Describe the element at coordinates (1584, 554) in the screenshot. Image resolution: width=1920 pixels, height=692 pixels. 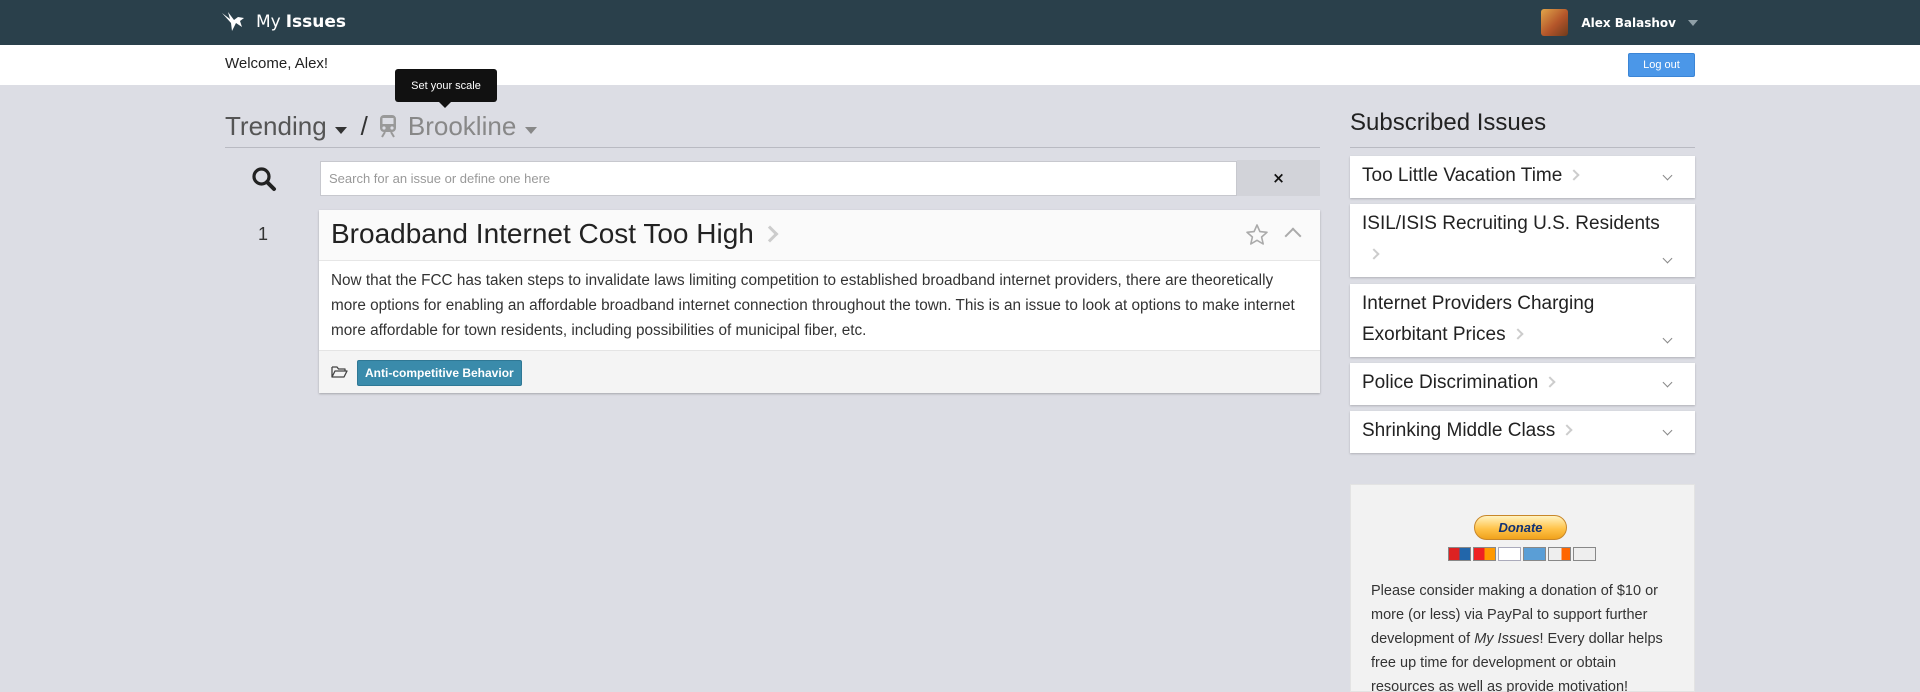
I see `bank-icon` at that location.